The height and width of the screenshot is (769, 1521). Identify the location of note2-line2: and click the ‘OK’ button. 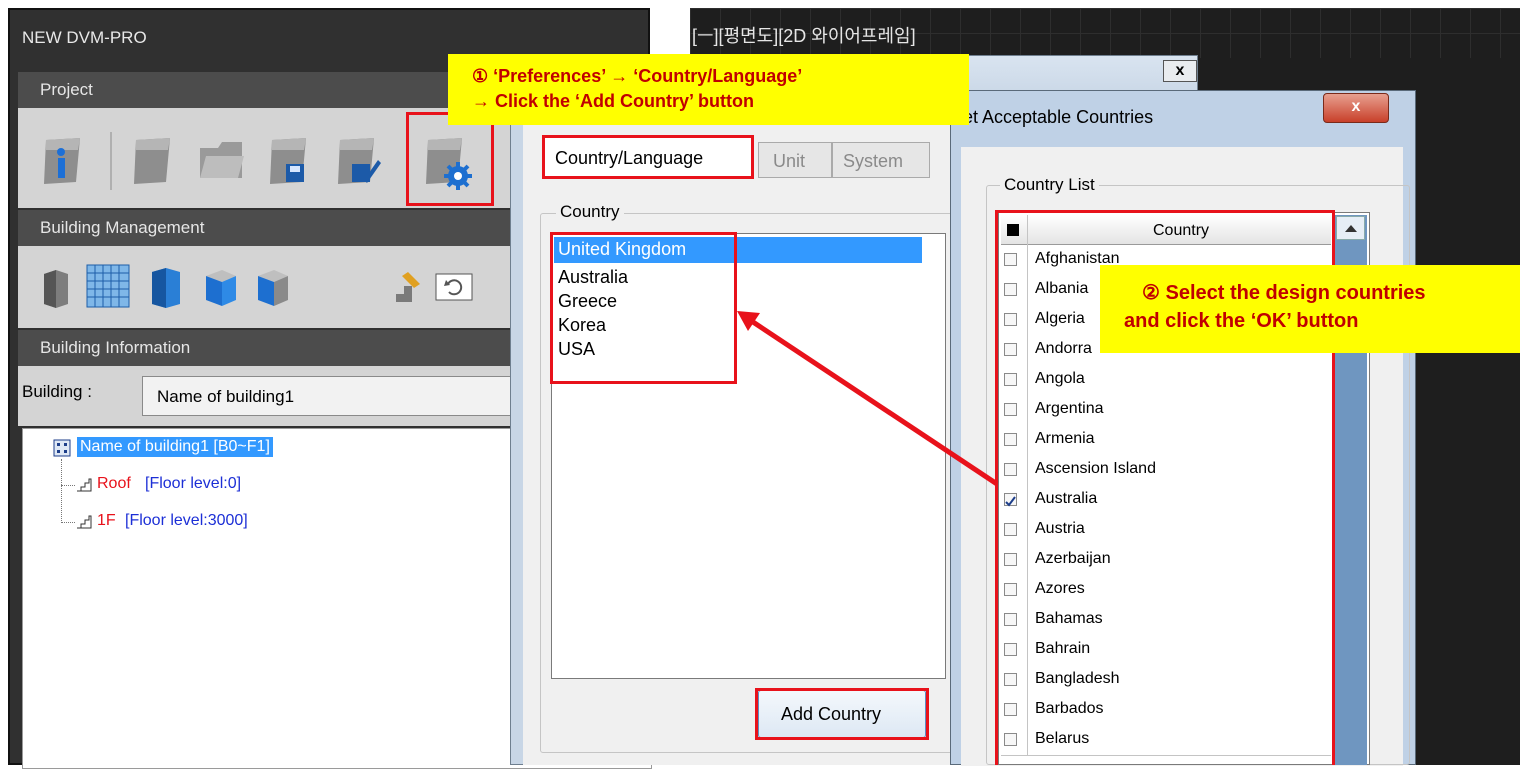
(1241, 321).